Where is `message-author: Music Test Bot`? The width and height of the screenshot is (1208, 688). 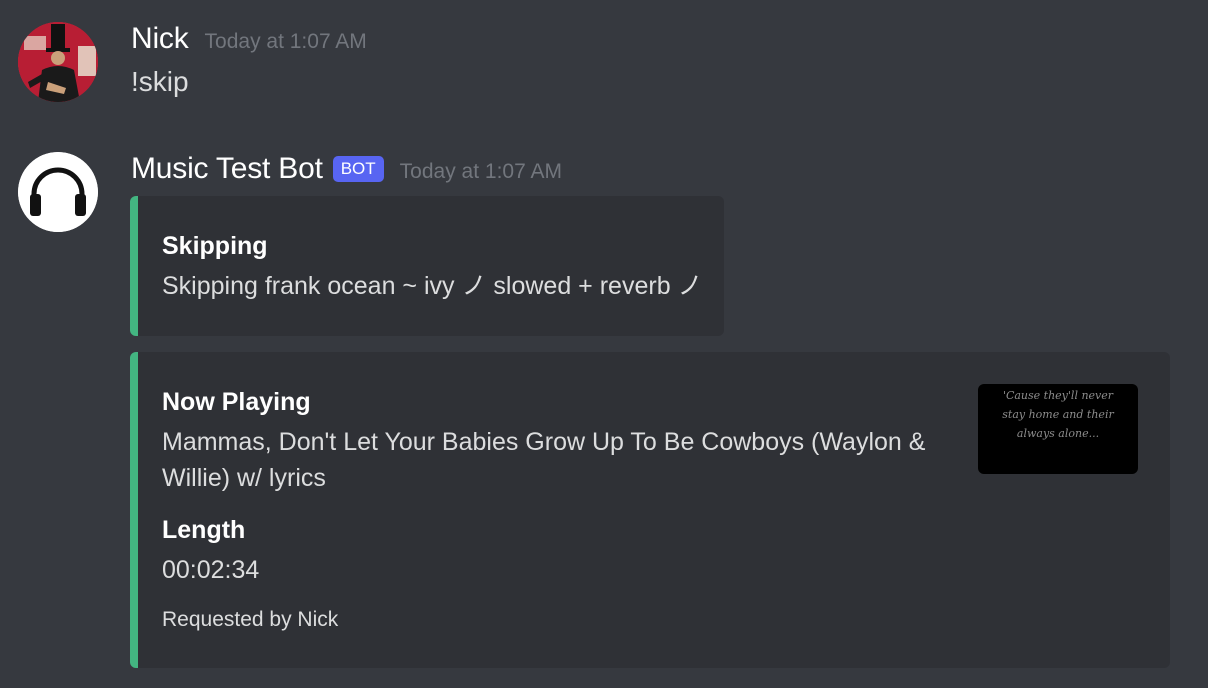
message-author: Music Test Bot is located at coordinates (227, 169).